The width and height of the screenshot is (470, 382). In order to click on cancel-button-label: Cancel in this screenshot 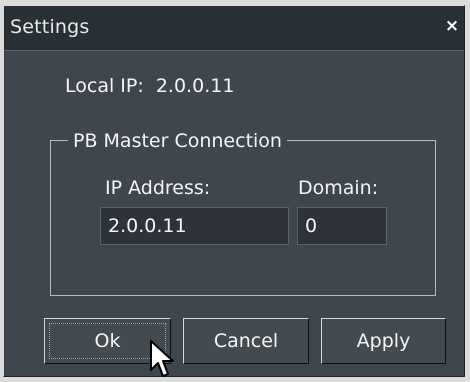, I will do `click(246, 341)`.